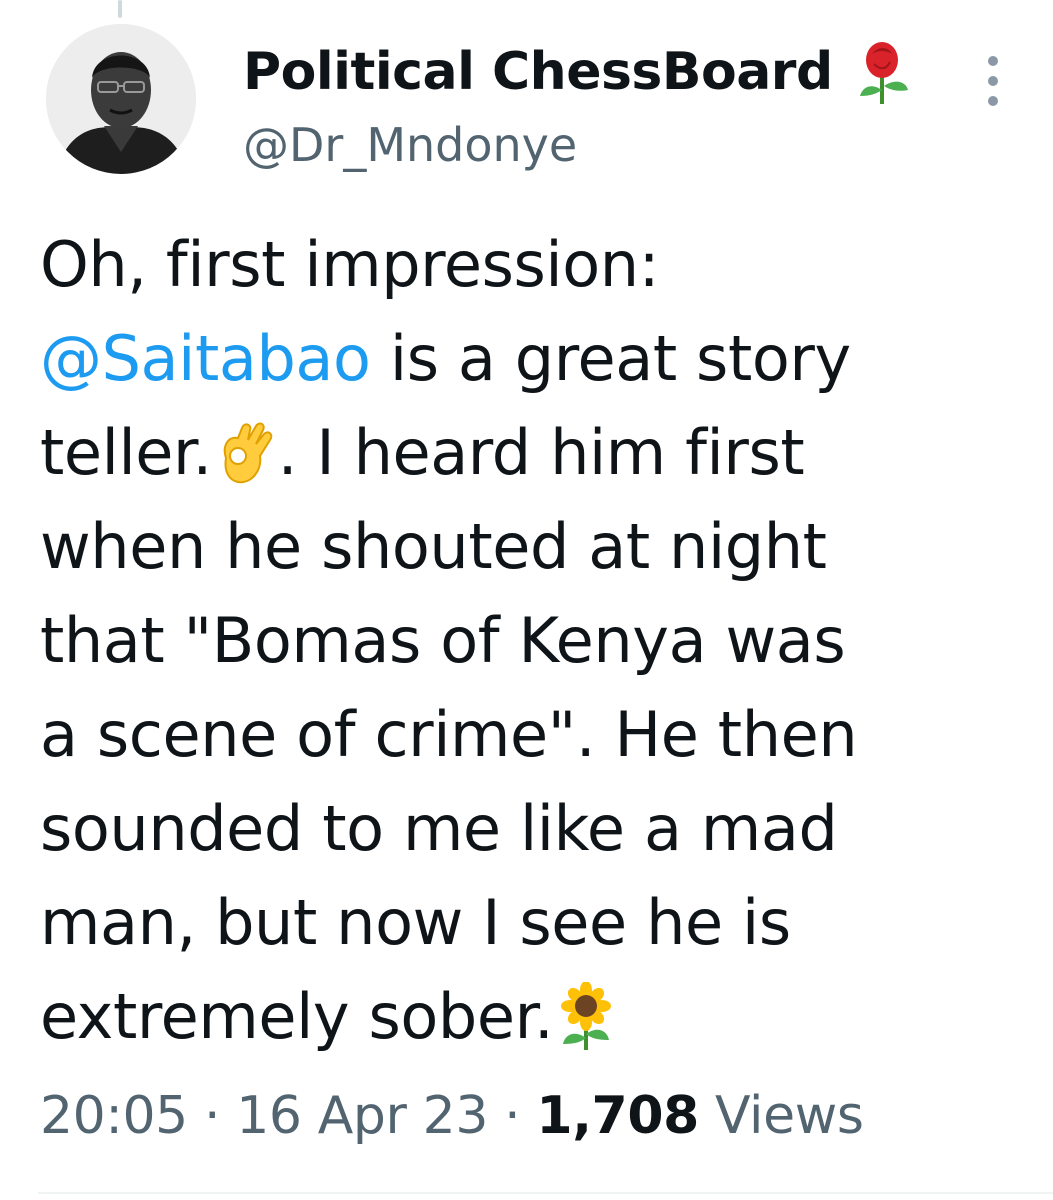  I want to click on avatar-image, so click(121, 99).